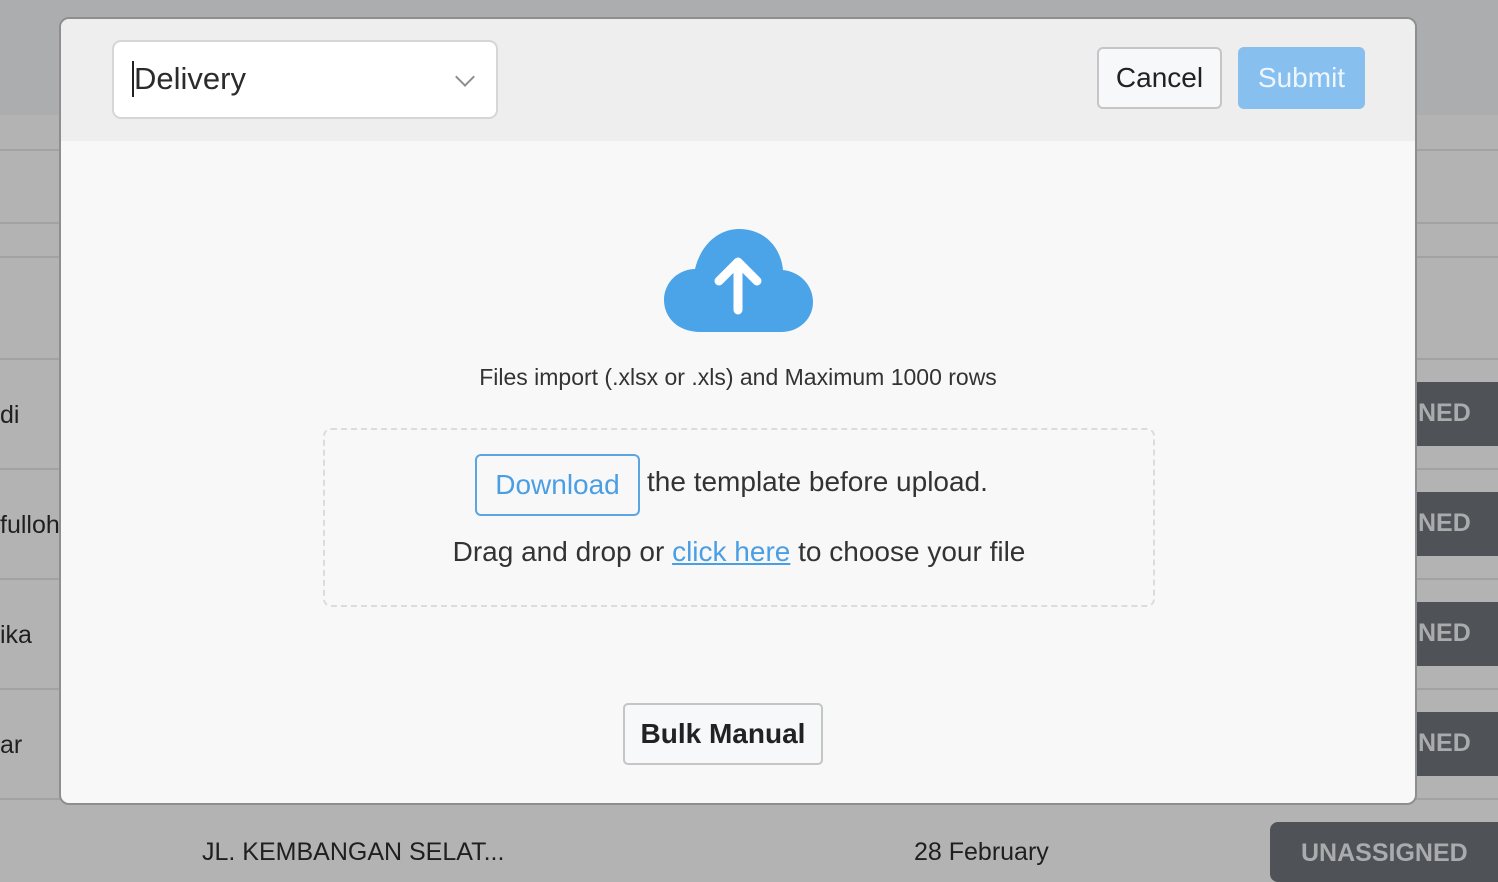 This screenshot has height=882, width=1498. I want to click on choose-file-link: click here, so click(731, 551).